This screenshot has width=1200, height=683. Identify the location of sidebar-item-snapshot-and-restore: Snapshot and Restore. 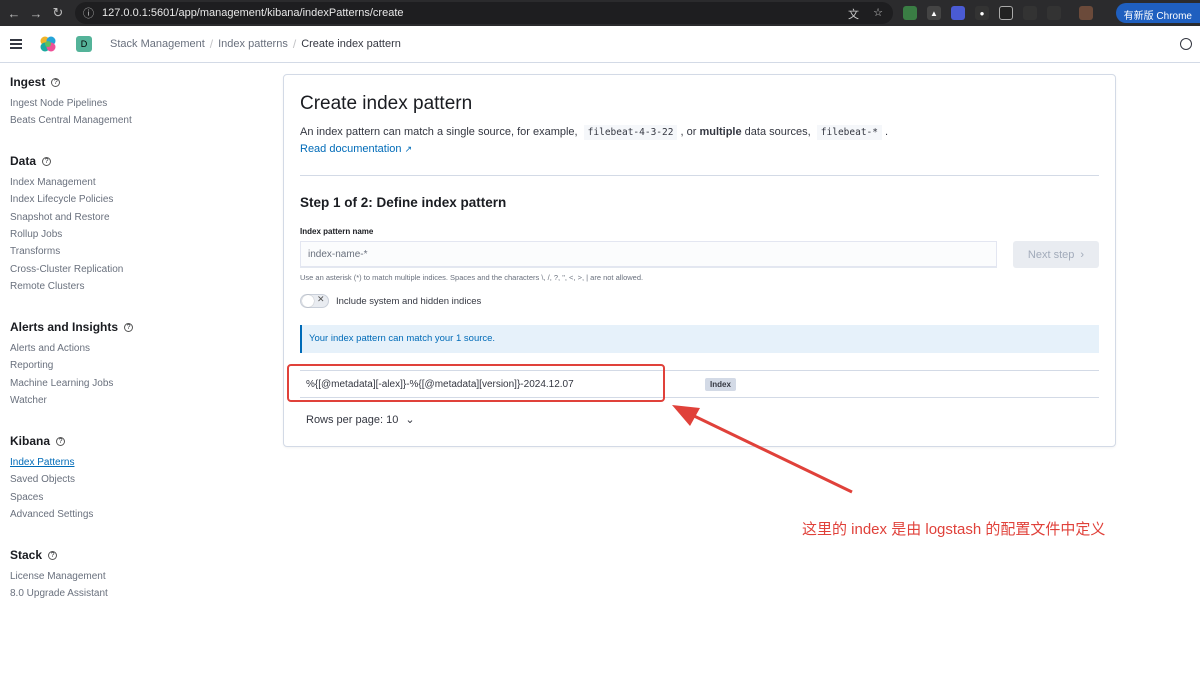
(60, 217).